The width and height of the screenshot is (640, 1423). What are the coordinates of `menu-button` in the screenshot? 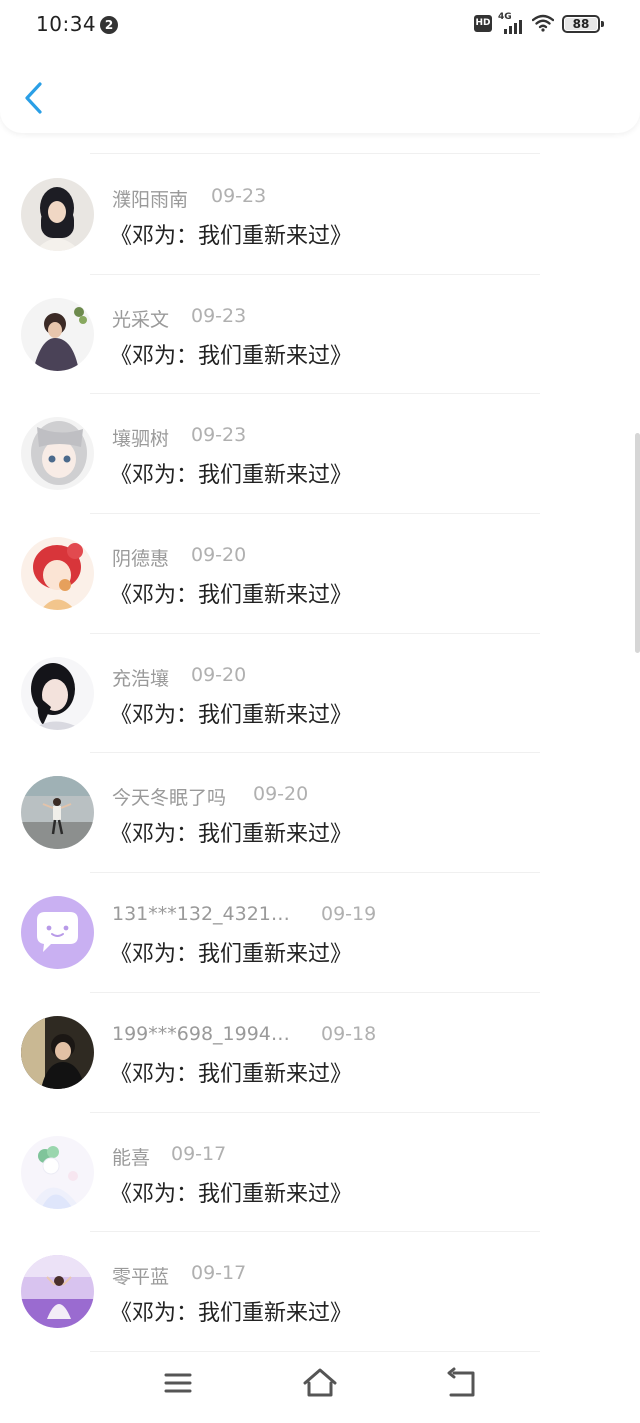 It's located at (178, 1383).